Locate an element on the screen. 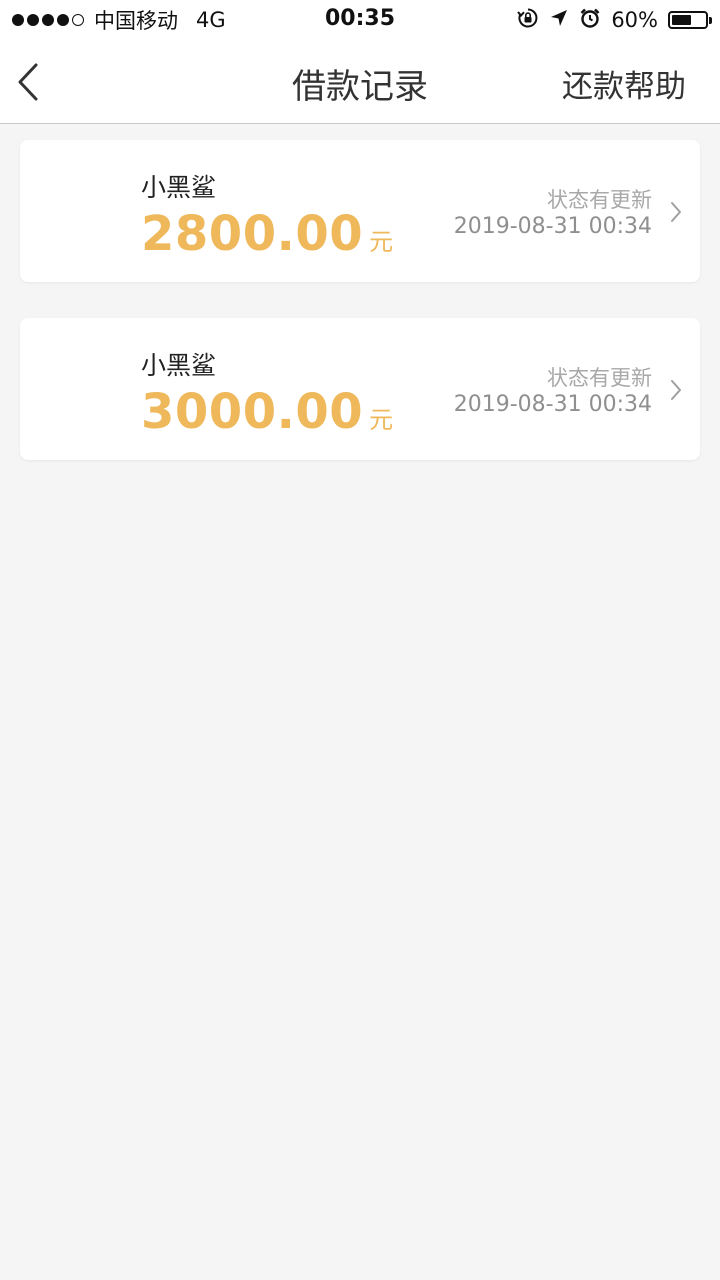 Image resolution: width=720 pixels, height=1280 pixels. loan-amount: 3000.00 is located at coordinates (252, 412).